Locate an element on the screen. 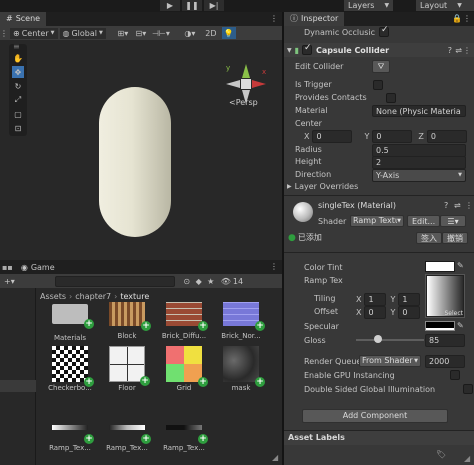 This screenshot has width=474, height=465. scale-tool-icon: ⤢ is located at coordinates (18, 100).